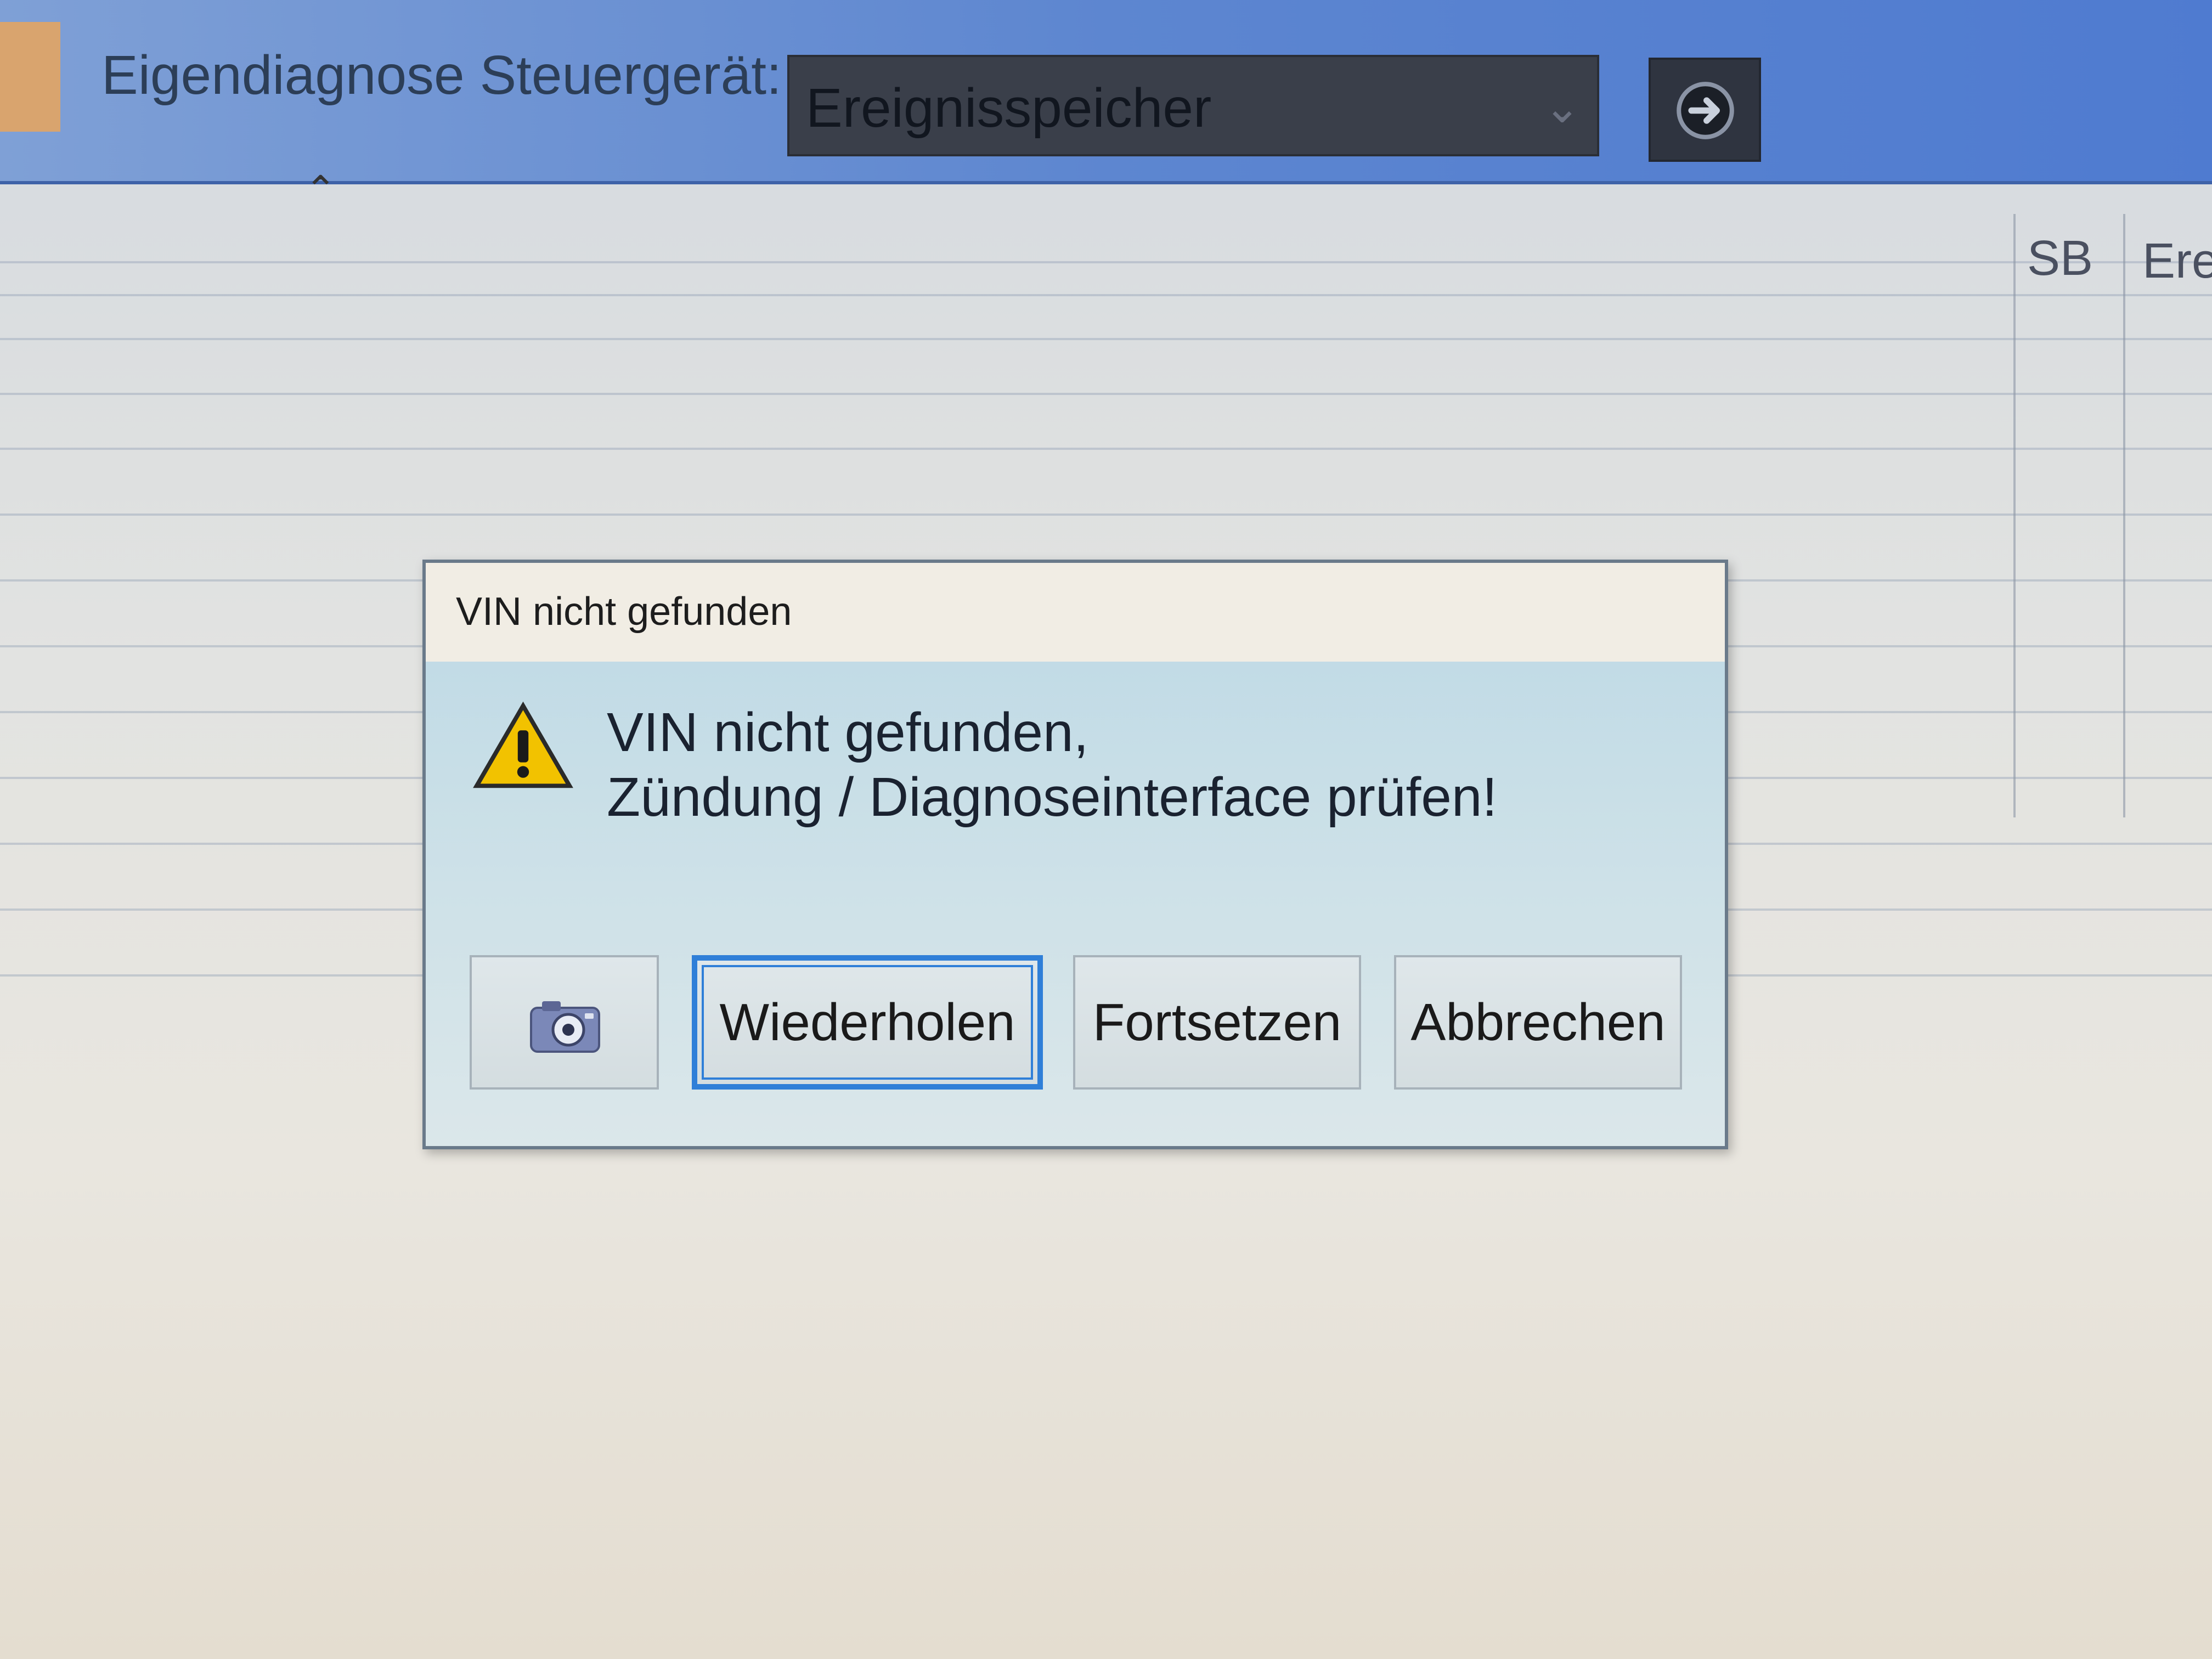 This screenshot has height=1659, width=2212. I want to click on dialog-message-line: VIN nicht gefunden,, so click(848, 732).